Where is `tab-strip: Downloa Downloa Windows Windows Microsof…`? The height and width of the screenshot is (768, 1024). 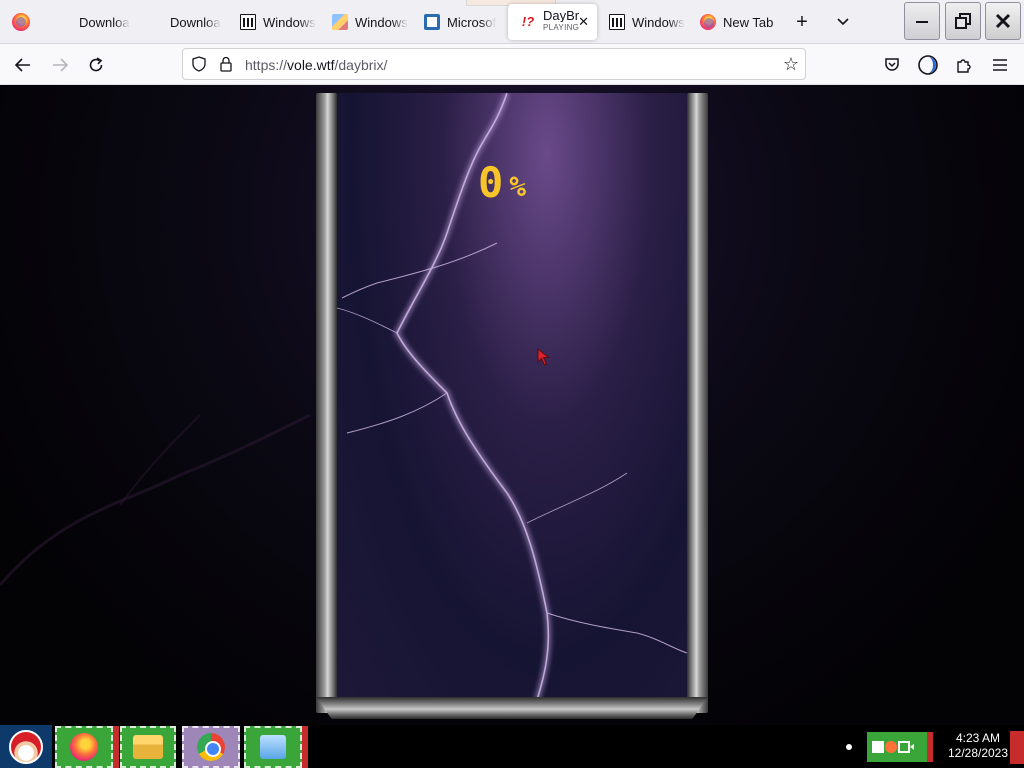 tab-strip: Downloa Downloa Windows Windows Microsof… is located at coordinates (512, 22).